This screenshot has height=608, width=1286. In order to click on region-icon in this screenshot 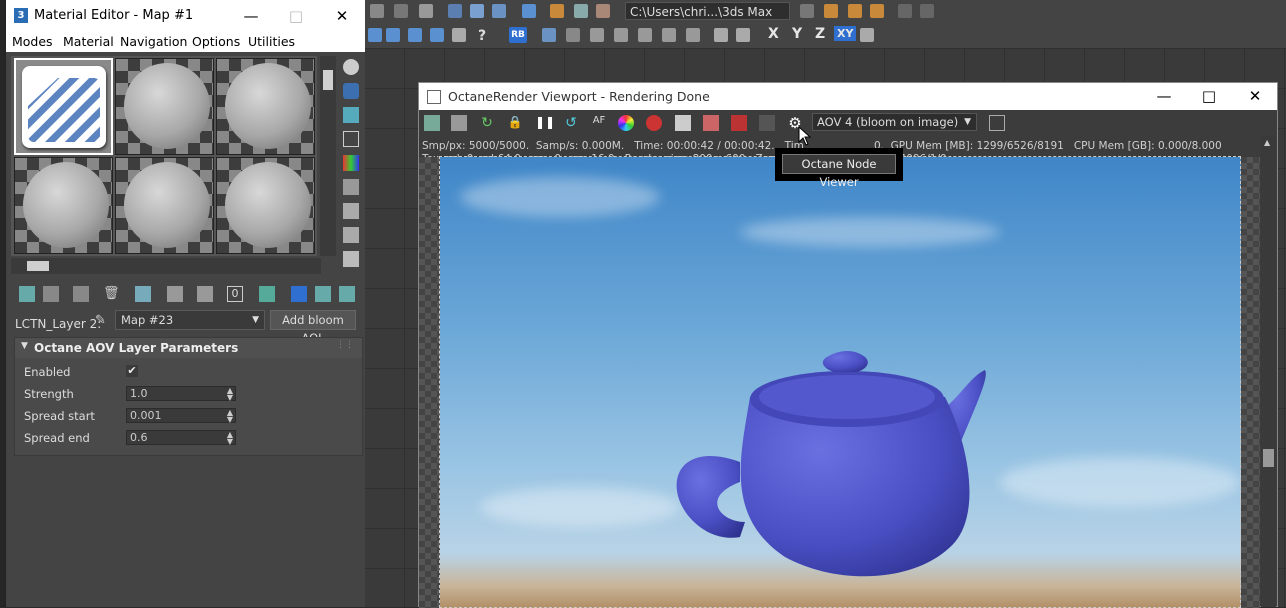, I will do `click(654, 123)`.